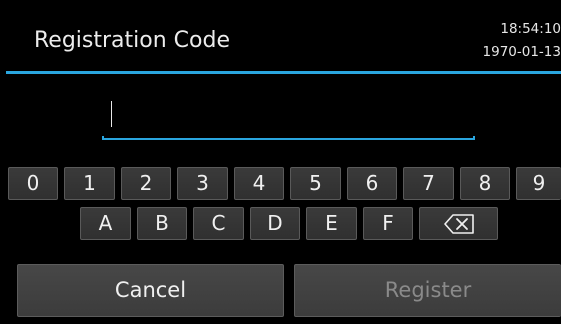  I want to click on key-0: 0, so click(33, 183).